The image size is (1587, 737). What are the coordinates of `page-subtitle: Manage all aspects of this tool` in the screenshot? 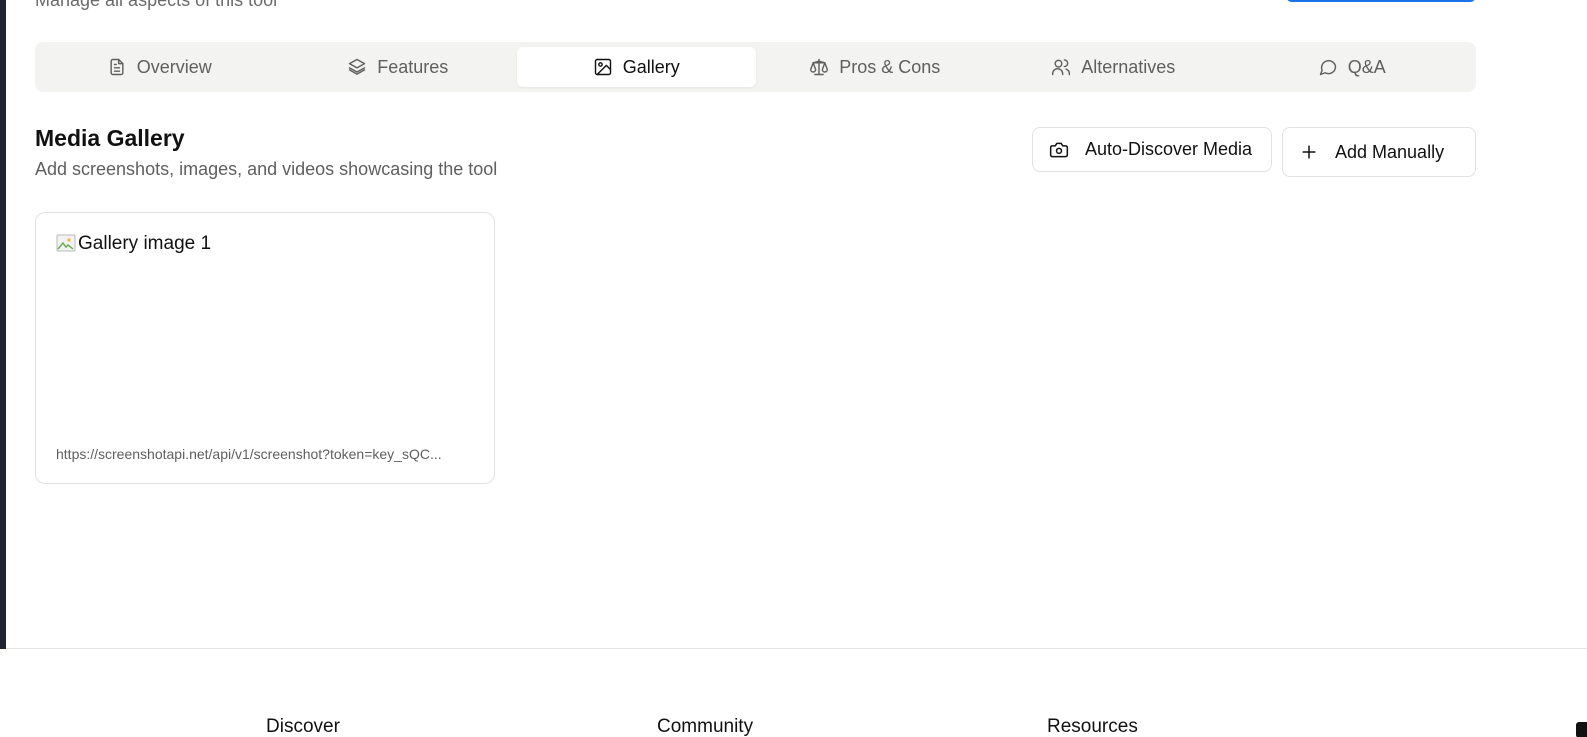 It's located at (156, 5).